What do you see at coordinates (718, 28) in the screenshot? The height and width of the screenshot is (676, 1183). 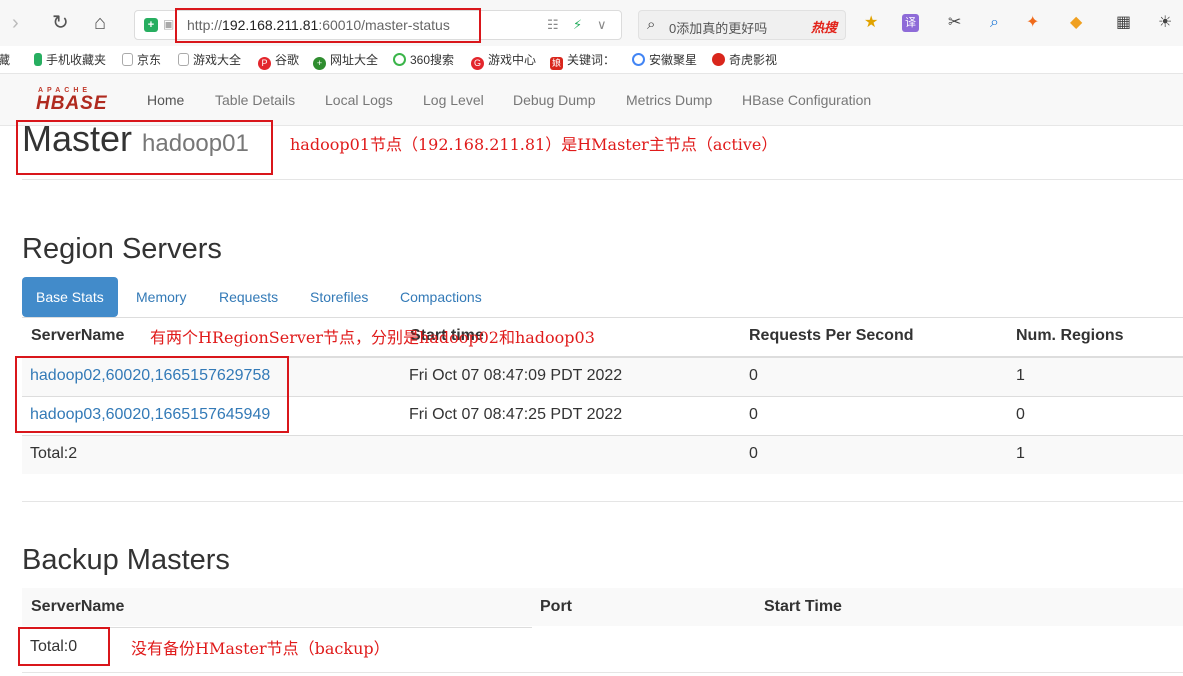 I see `search-placeholder: 0添加真的更好吗` at bounding box center [718, 28].